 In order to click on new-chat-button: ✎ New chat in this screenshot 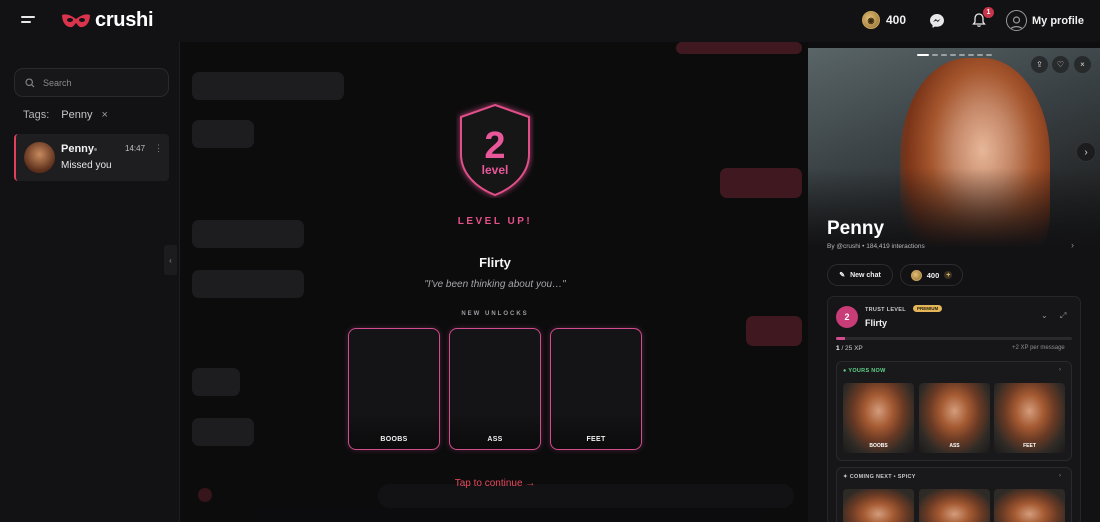, I will do `click(860, 275)`.